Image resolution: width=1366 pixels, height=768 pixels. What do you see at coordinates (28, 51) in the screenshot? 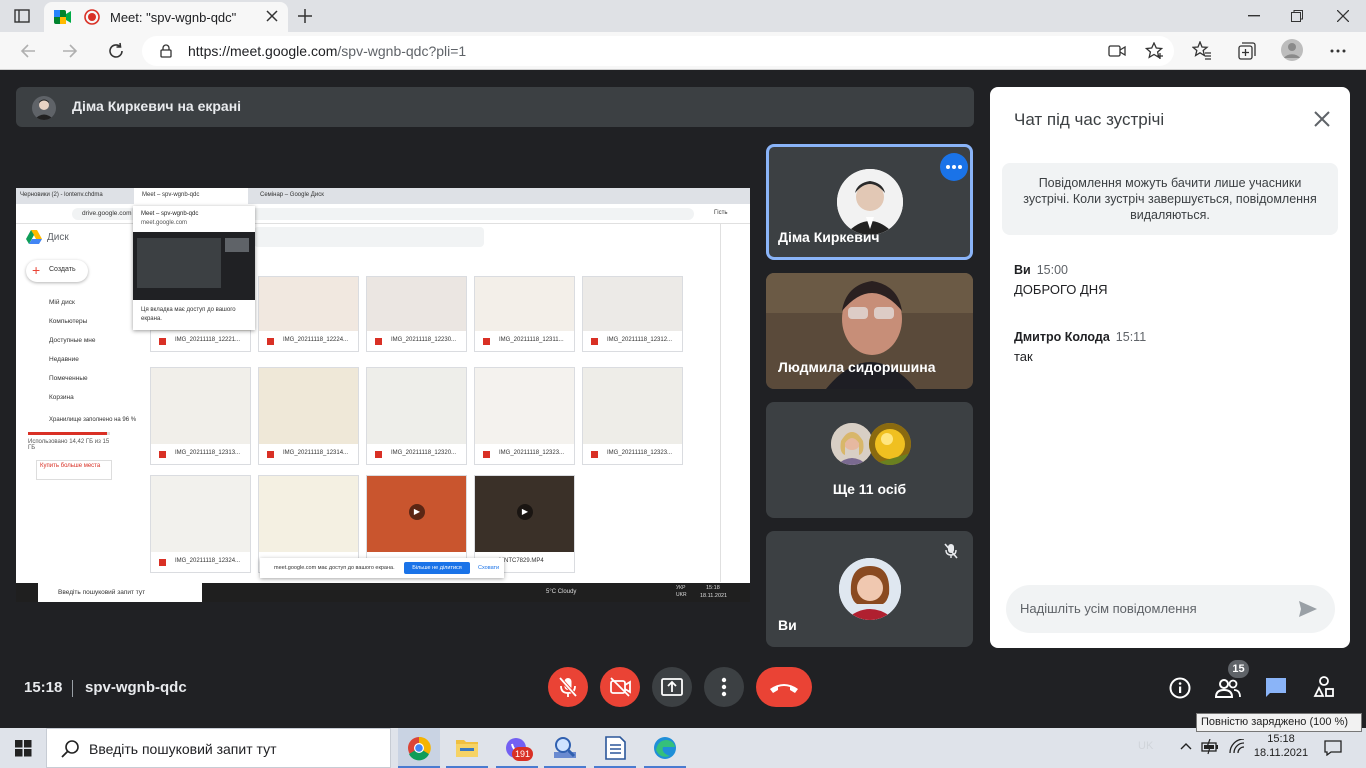
I see `back-icon` at bounding box center [28, 51].